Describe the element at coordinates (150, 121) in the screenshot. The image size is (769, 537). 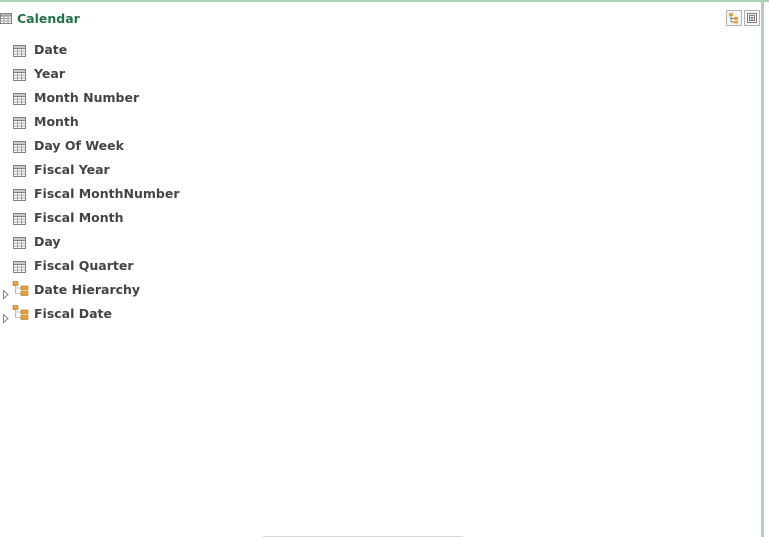
I see `field-row-month: Month` at that location.